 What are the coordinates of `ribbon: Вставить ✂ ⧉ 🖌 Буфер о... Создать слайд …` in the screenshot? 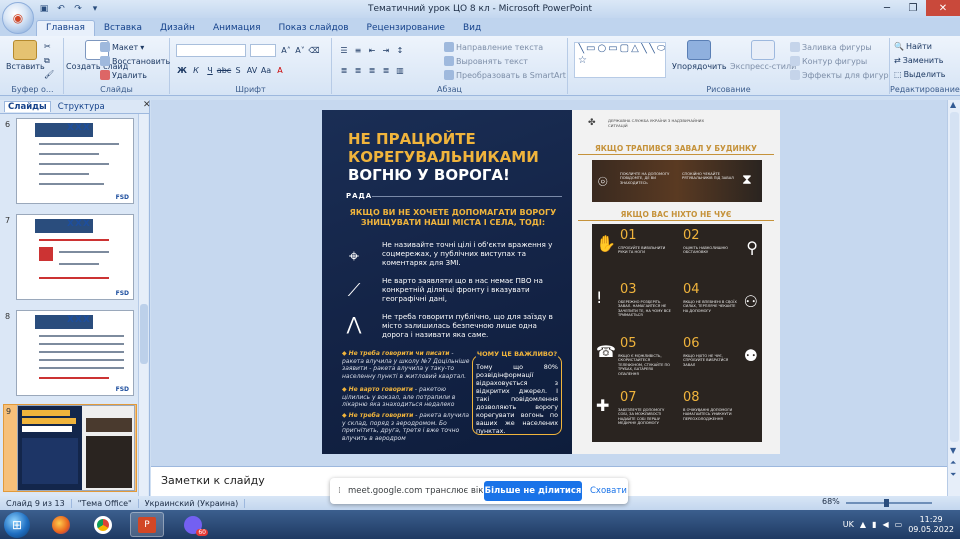 It's located at (480, 66).